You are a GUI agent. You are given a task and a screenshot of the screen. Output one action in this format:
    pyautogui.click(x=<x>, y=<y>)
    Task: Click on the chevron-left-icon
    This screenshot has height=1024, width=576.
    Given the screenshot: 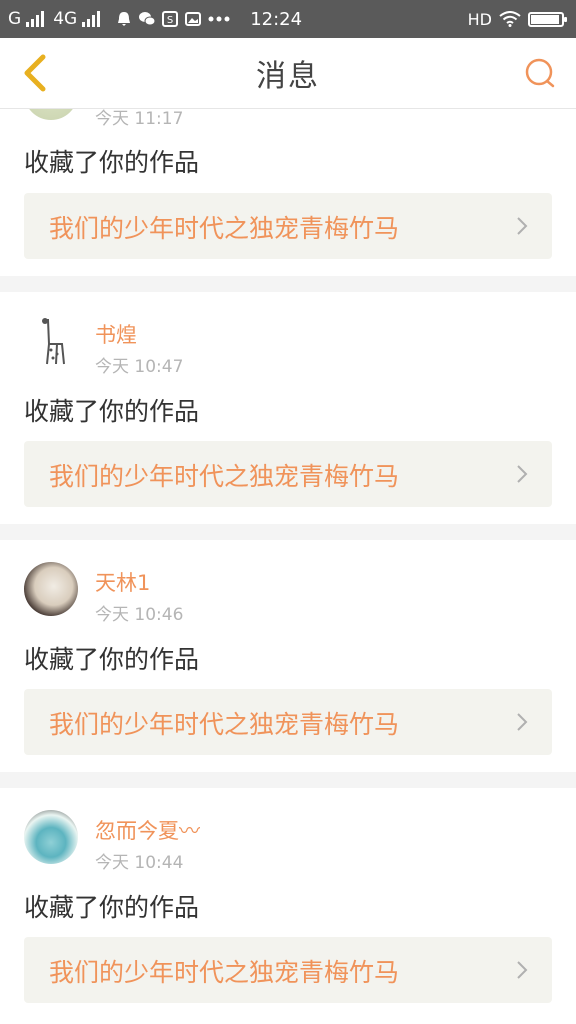 What is the action you would take?
    pyautogui.click(x=35, y=73)
    